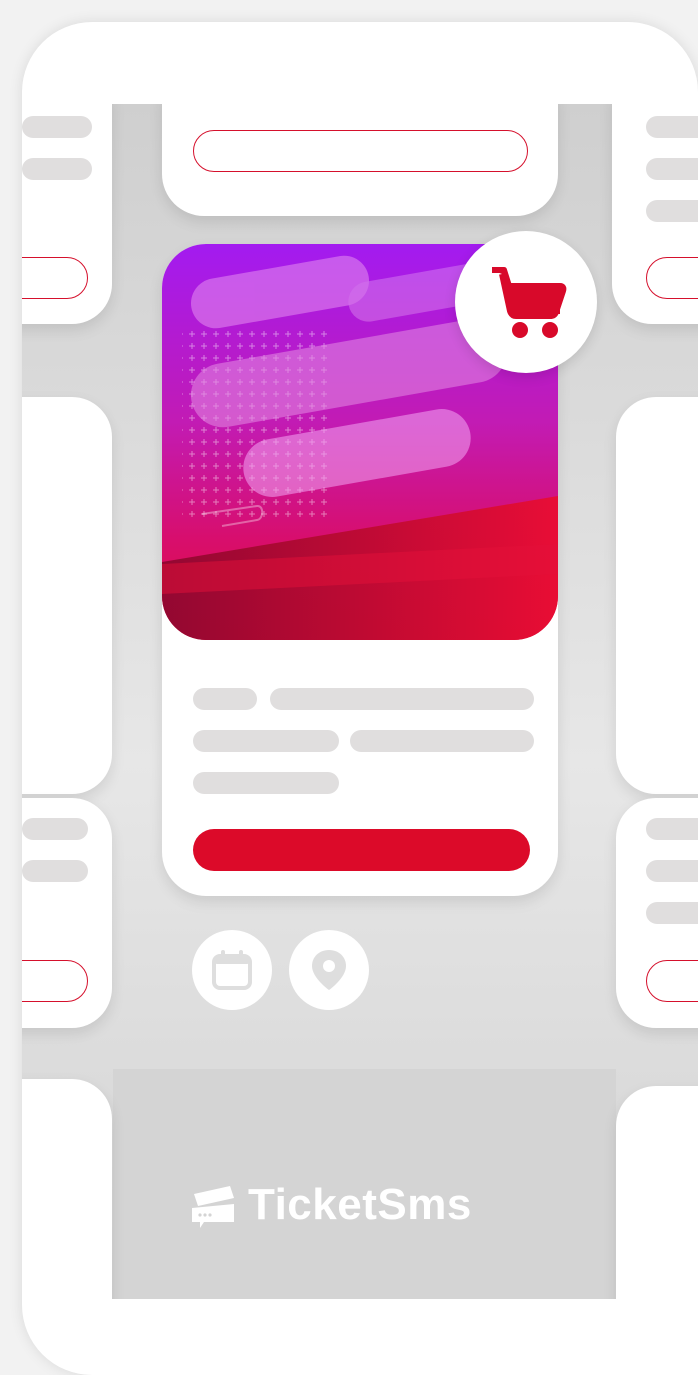  Describe the element at coordinates (67, 913) in the screenshot. I see `side-card-left-lower` at that location.